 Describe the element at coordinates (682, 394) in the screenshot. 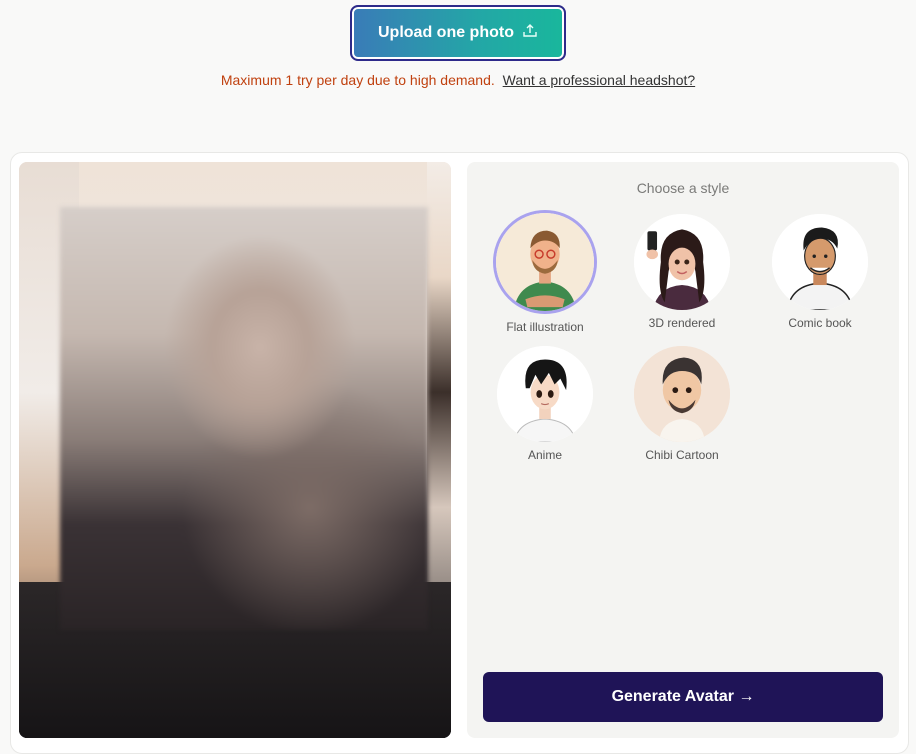

I see `chibi-cartoon-thumbnail` at that location.